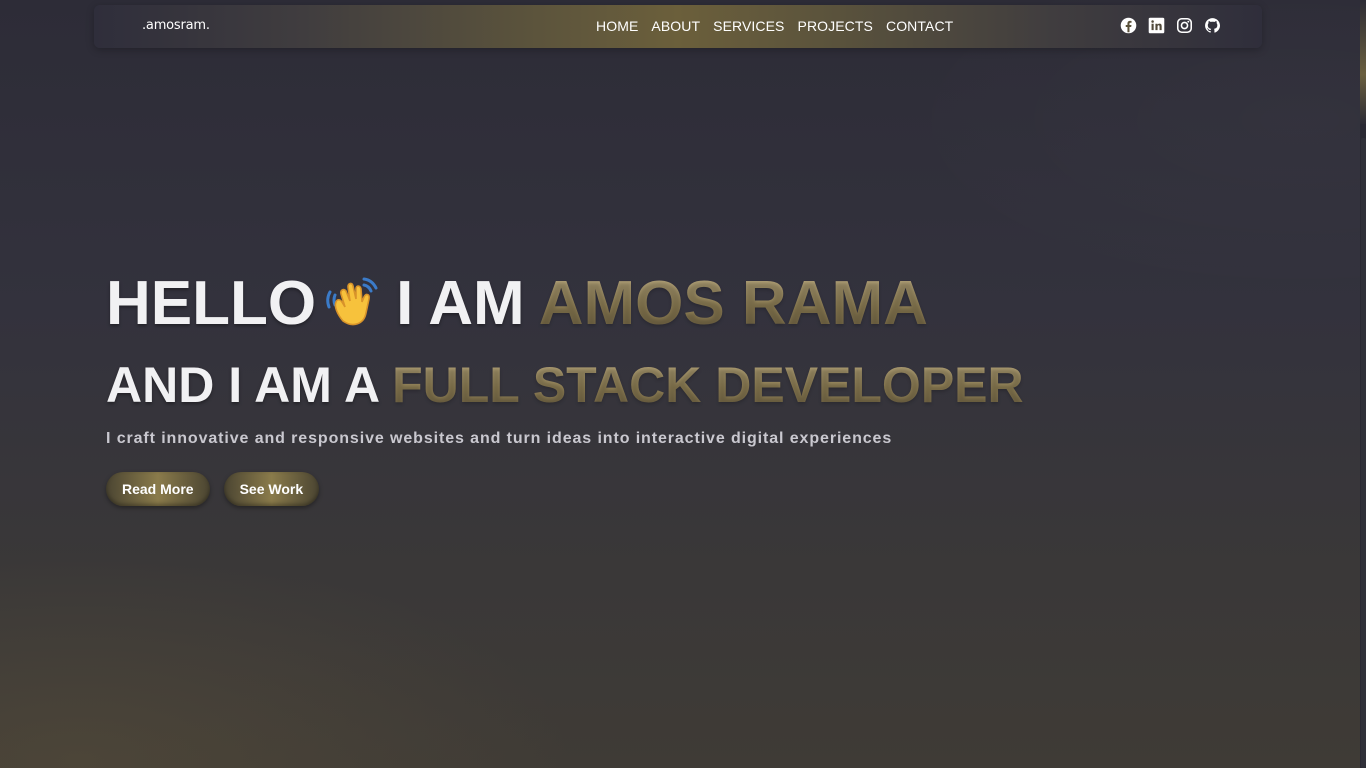 Image resolution: width=1366 pixels, height=768 pixels. I want to click on hero-role-prefix: AND I AM A, so click(242, 385).